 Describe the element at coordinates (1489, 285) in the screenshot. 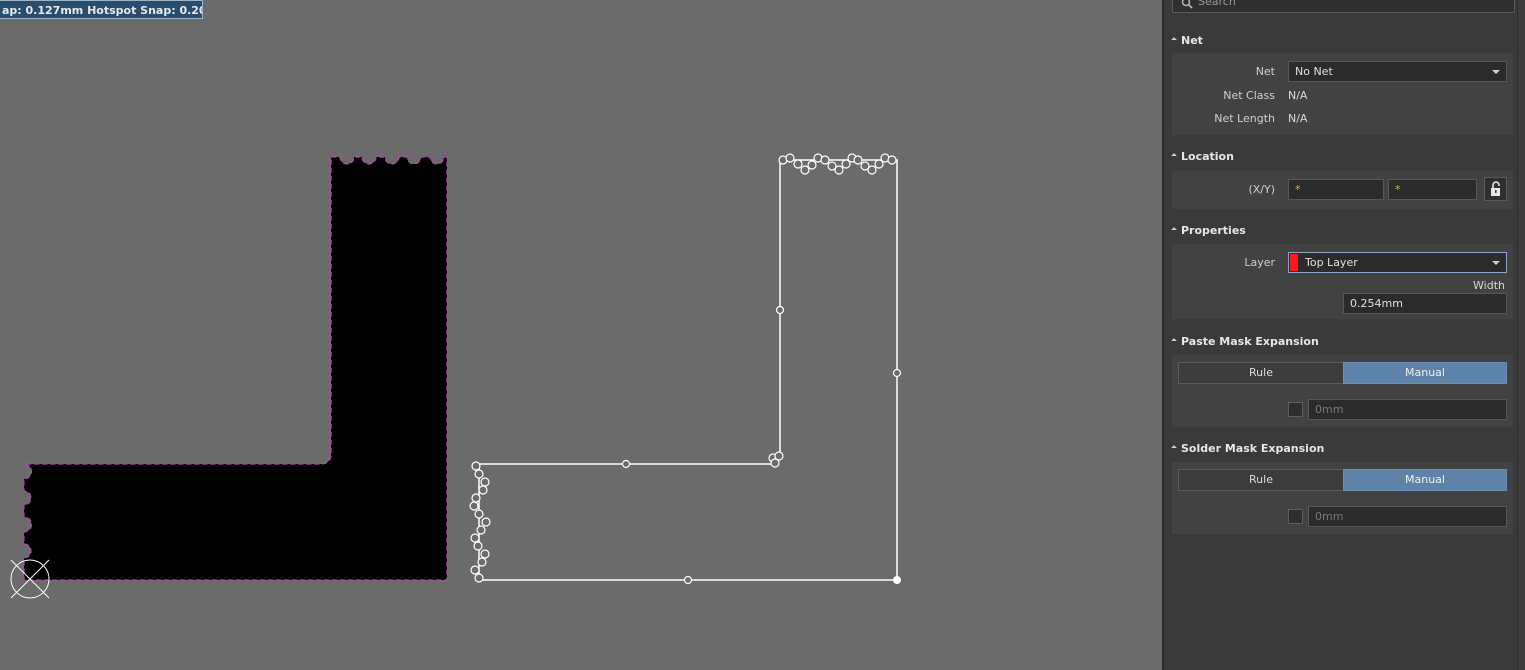

I see `width-label: Width` at that location.